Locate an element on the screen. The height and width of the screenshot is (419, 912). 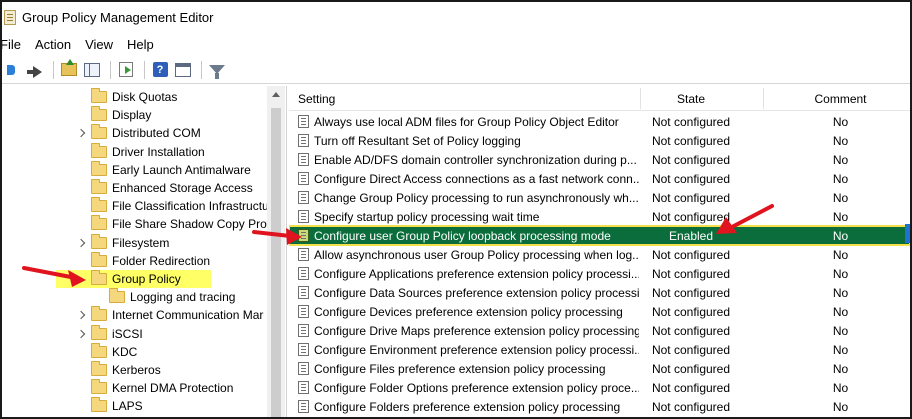
tree-item: Enhanced Storage Access is located at coordinates (172, 188).